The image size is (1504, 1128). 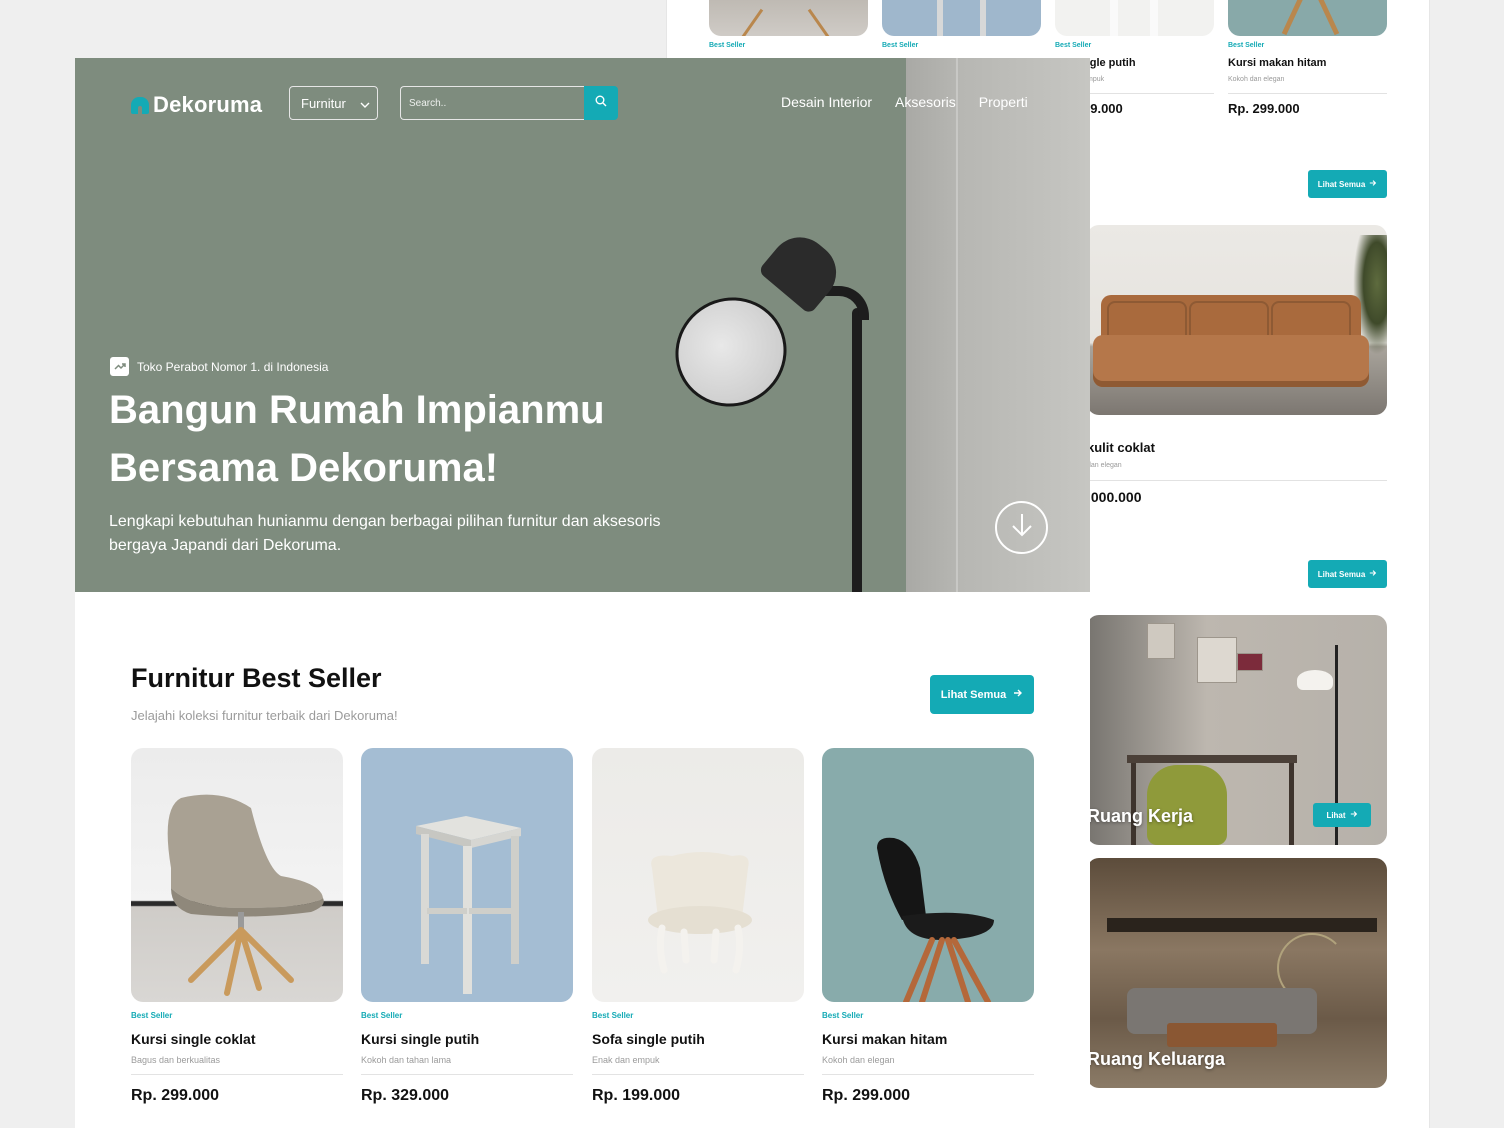 What do you see at coordinates (1156, 1059) in the screenshot?
I see `room-label: Ruang Keluarga` at bounding box center [1156, 1059].